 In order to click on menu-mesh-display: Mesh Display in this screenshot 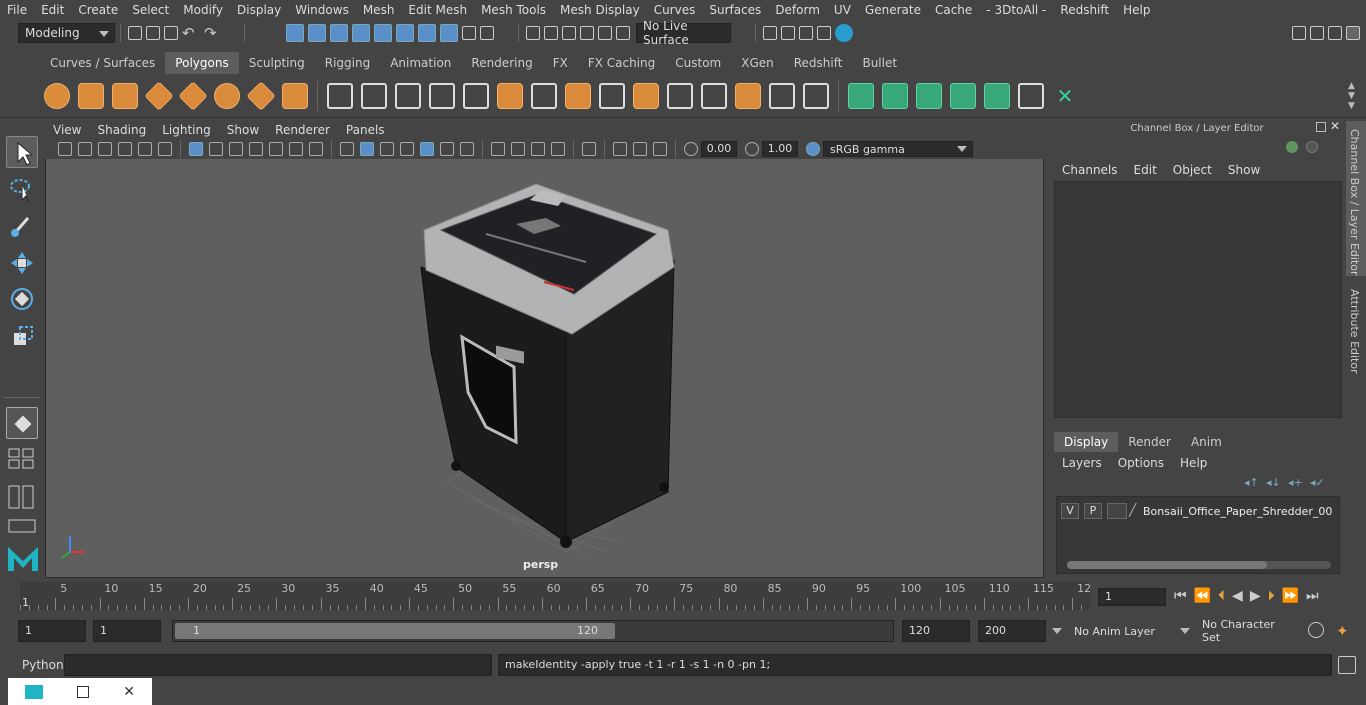, I will do `click(600, 10)`.